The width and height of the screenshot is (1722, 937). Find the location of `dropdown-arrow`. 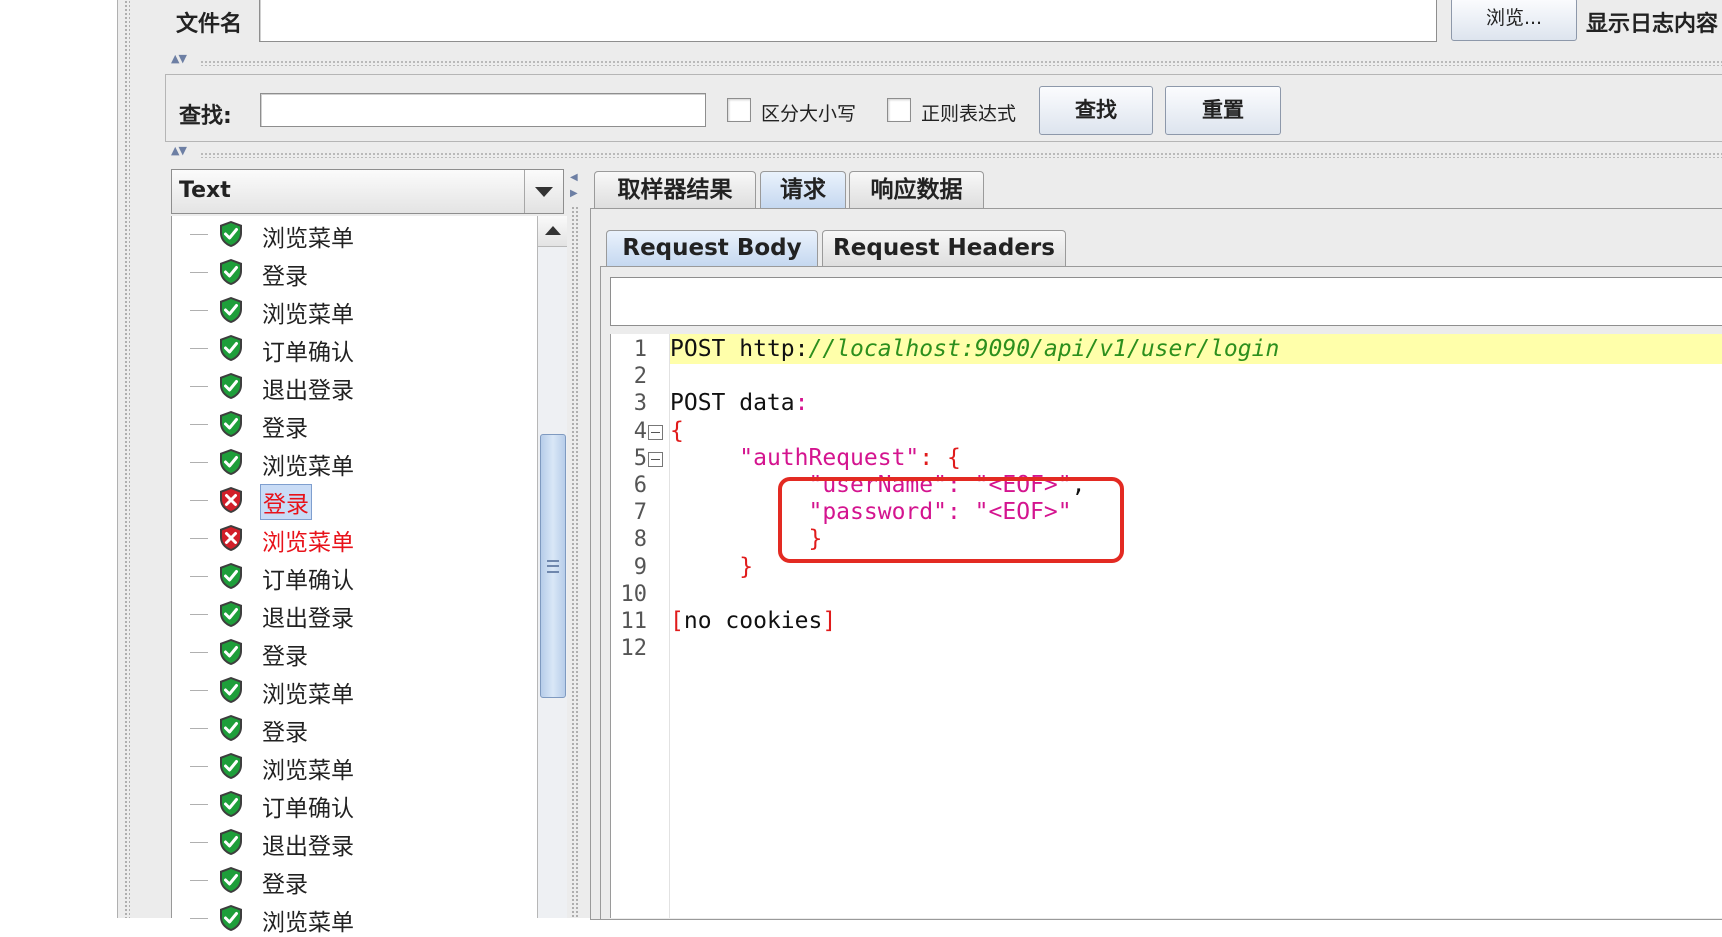

dropdown-arrow is located at coordinates (543, 191).